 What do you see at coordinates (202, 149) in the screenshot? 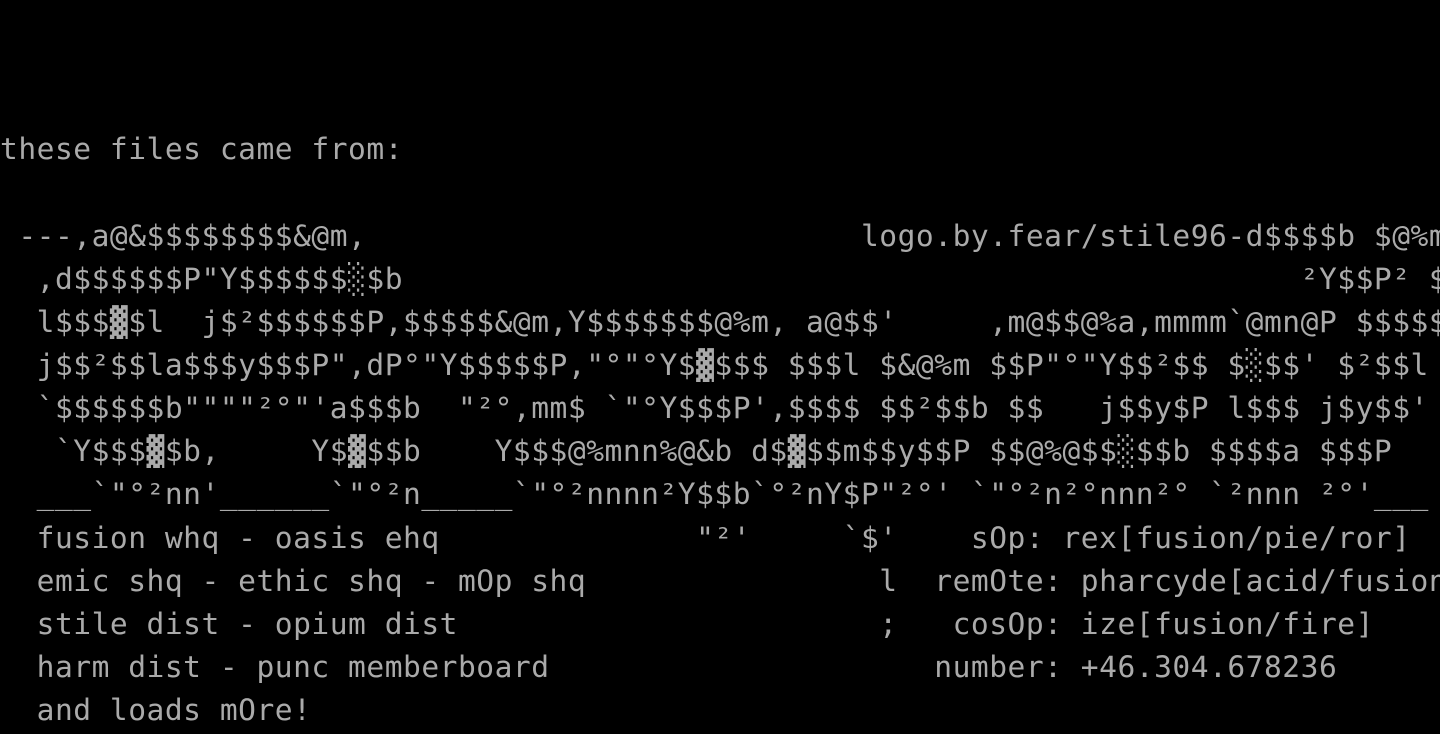
I see `header-text: these files came from:` at bounding box center [202, 149].